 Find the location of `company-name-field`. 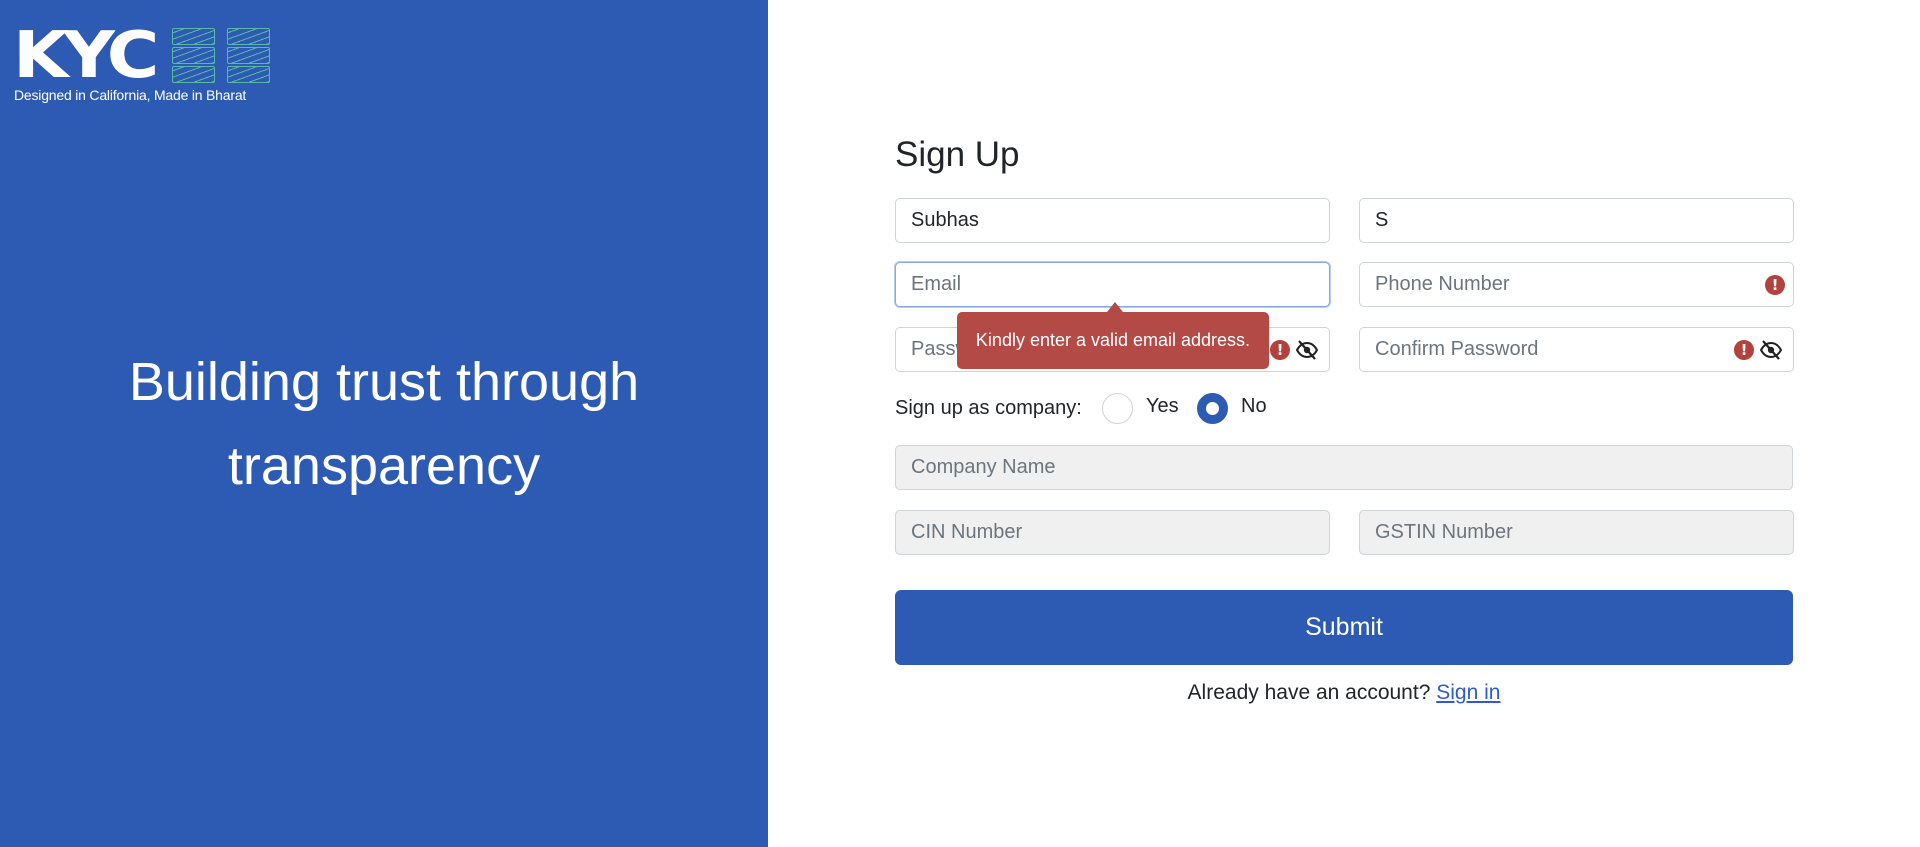

company-name-field is located at coordinates (1344, 467).